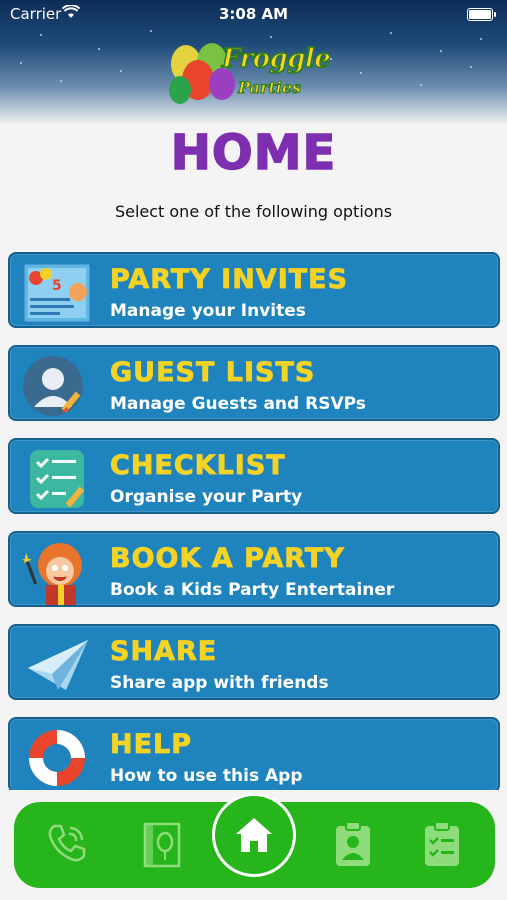 The height and width of the screenshot is (900, 507). I want to click on checklist-clipboard-icon, so click(442, 847).